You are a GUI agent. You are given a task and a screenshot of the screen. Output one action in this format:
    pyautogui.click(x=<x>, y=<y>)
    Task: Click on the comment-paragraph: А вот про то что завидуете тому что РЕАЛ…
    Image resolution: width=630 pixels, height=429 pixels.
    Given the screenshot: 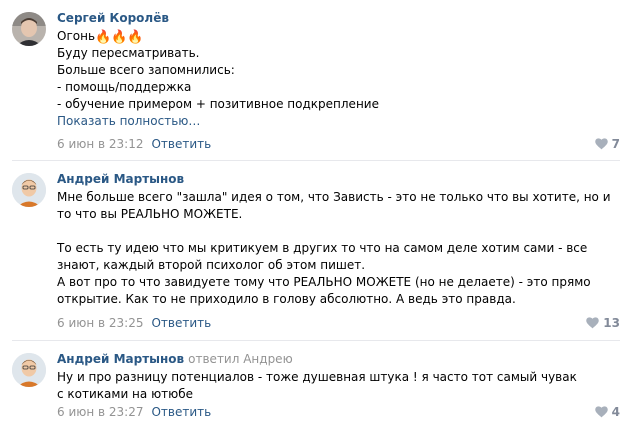 What is the action you would take?
    pyautogui.click(x=324, y=290)
    